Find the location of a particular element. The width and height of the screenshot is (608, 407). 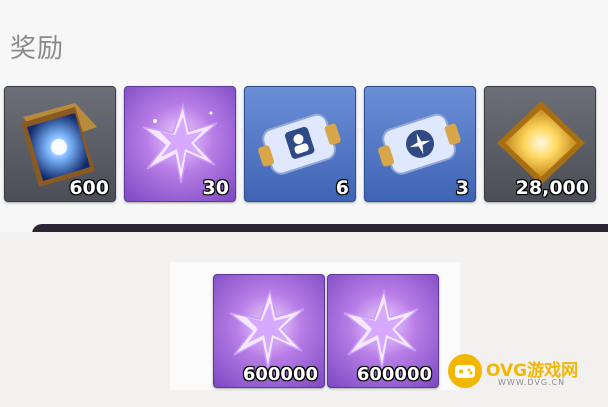

reward-tile-portrait-ticket: 6 is located at coordinates (300, 144).